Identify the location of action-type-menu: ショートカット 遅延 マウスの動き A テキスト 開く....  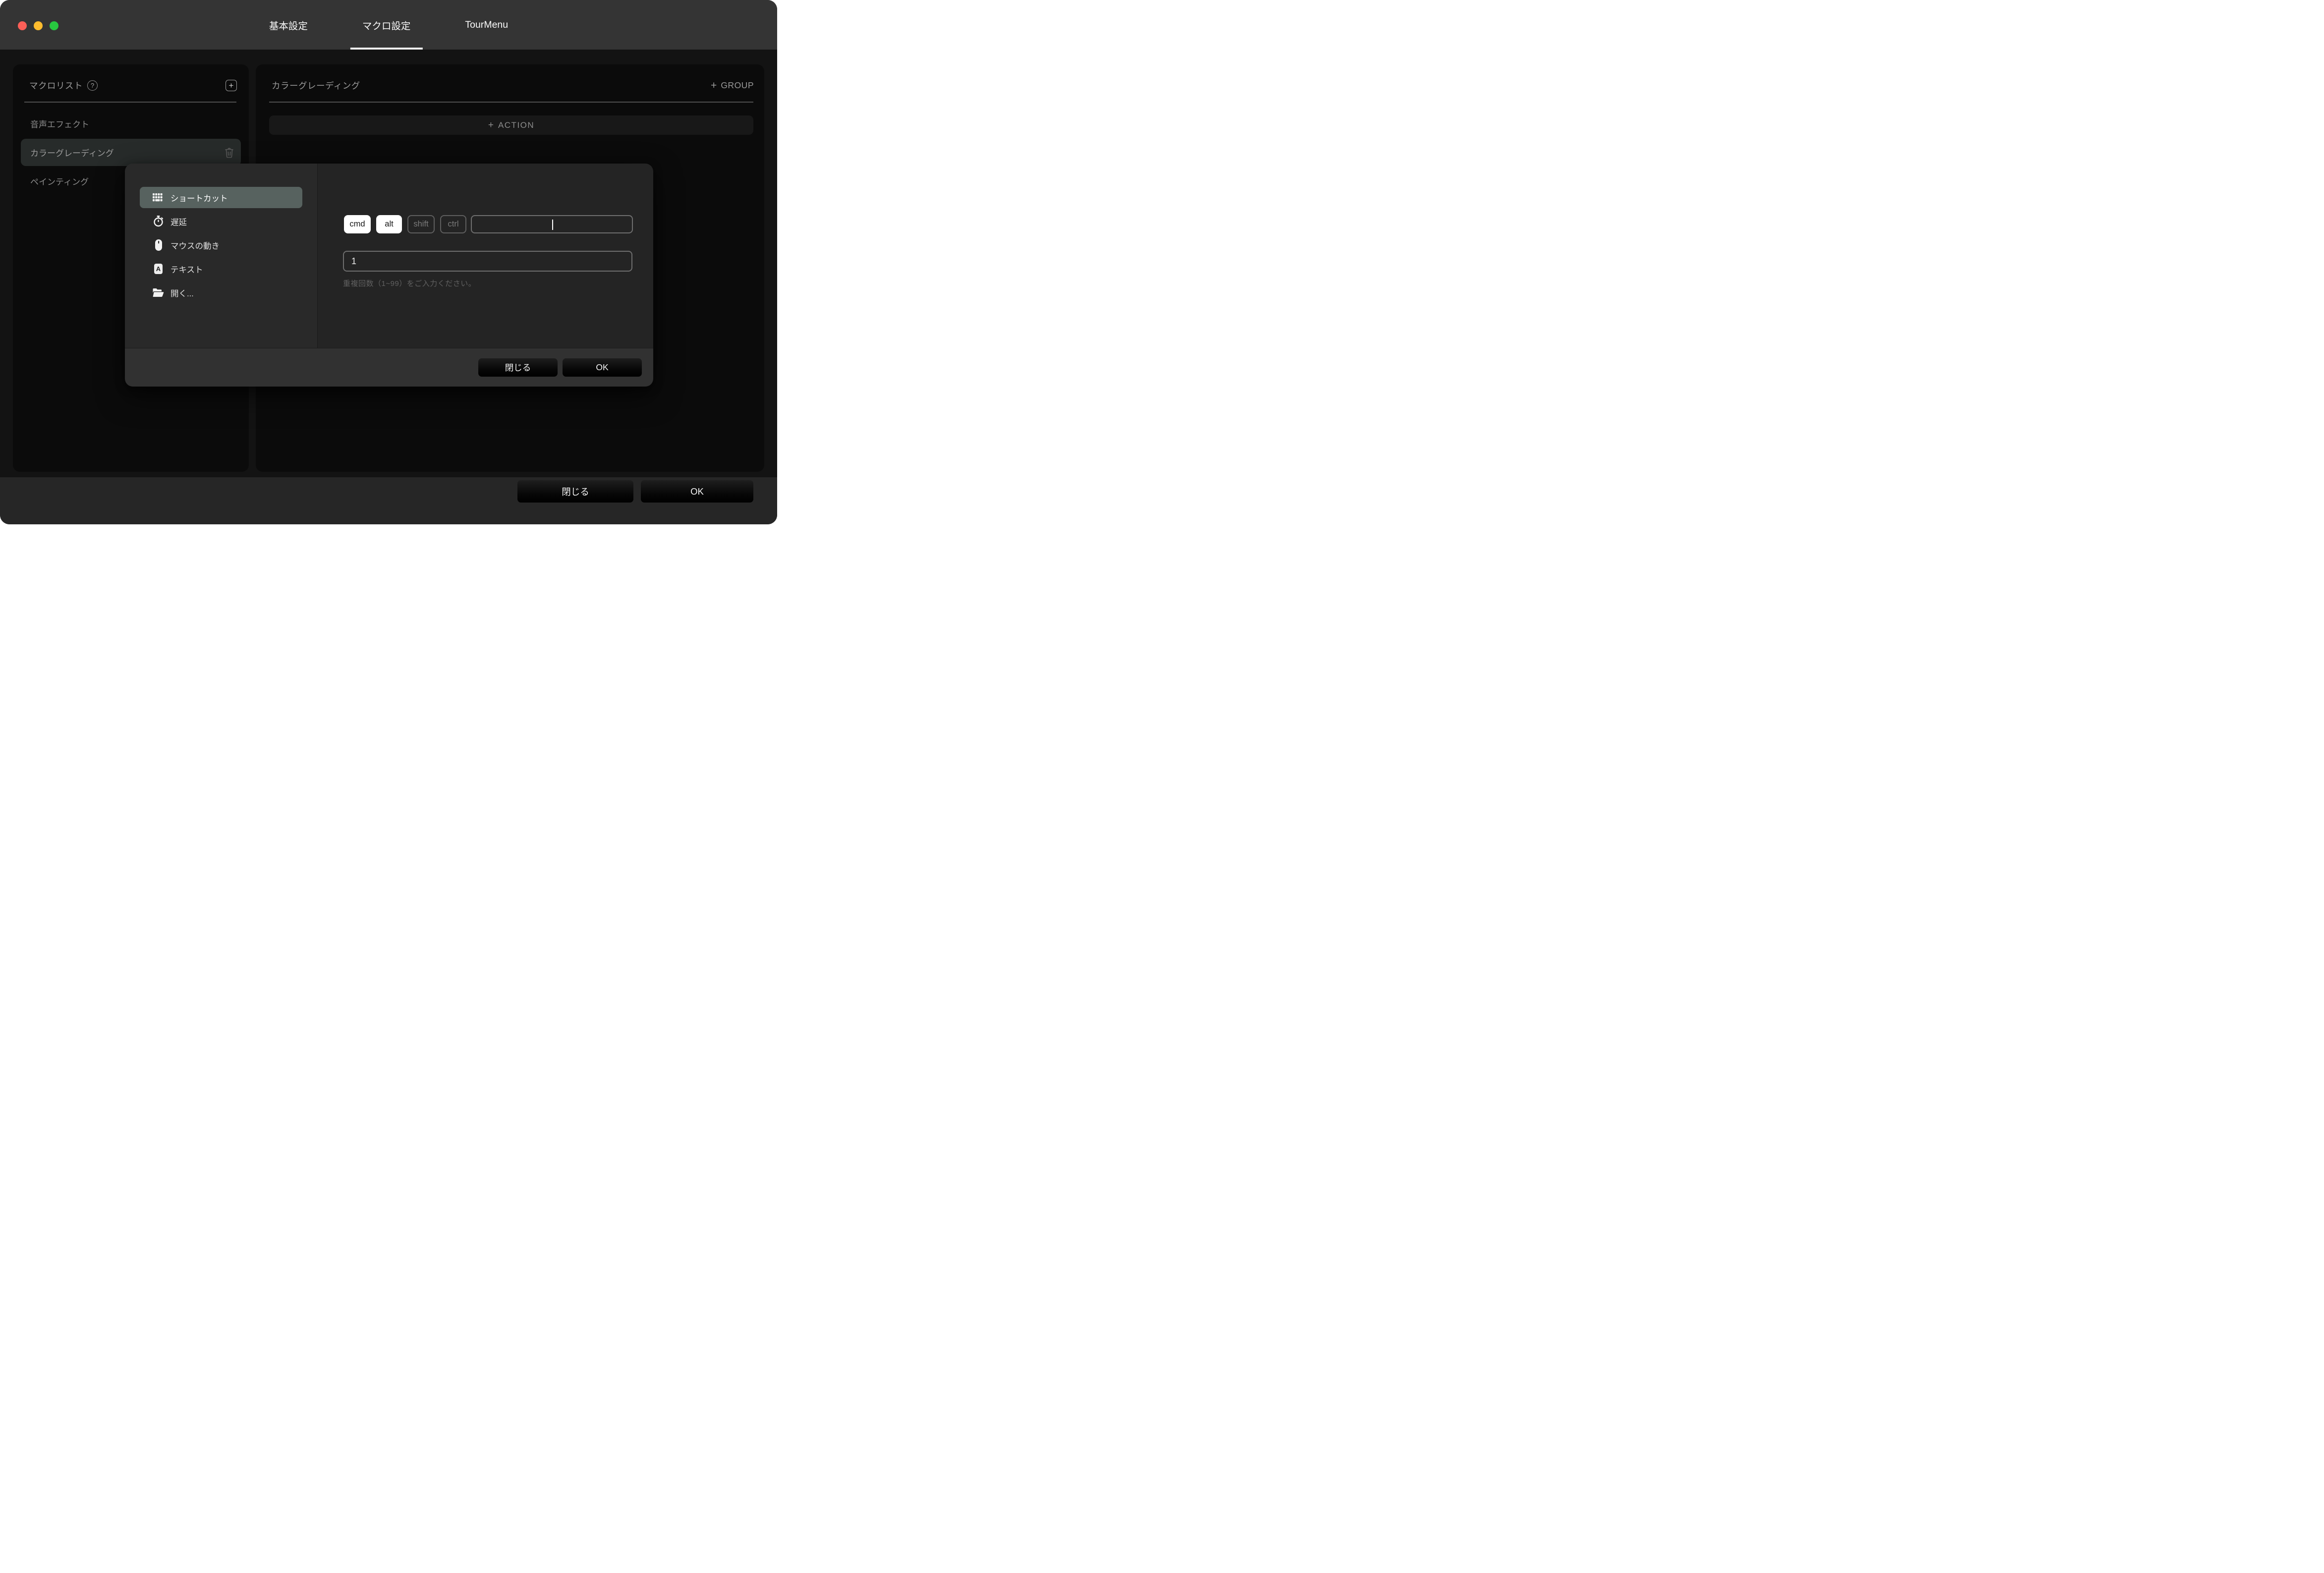
(222, 256).